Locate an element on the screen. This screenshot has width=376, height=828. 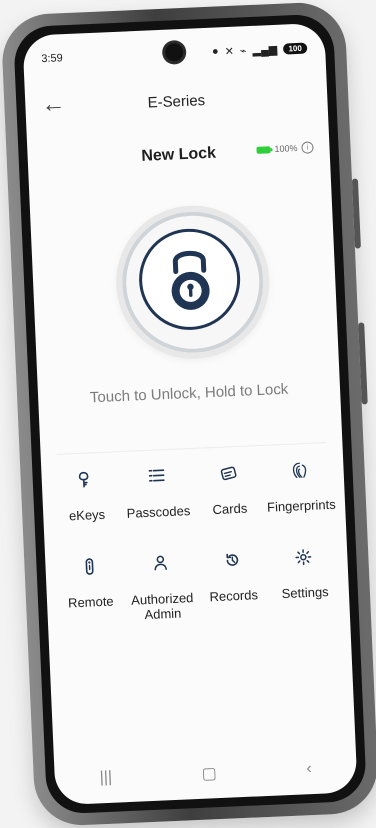
home-icon: ▢ is located at coordinates (209, 773).